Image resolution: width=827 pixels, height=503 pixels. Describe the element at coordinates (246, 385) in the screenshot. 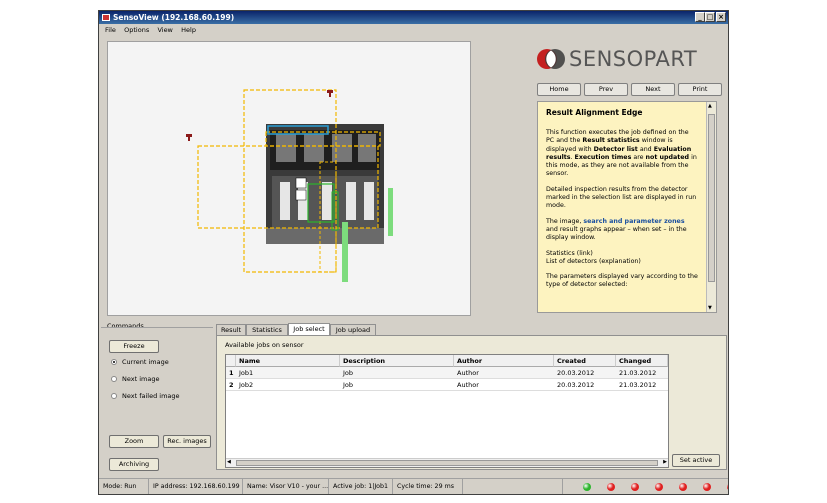

I see `row-name: Job2` at that location.